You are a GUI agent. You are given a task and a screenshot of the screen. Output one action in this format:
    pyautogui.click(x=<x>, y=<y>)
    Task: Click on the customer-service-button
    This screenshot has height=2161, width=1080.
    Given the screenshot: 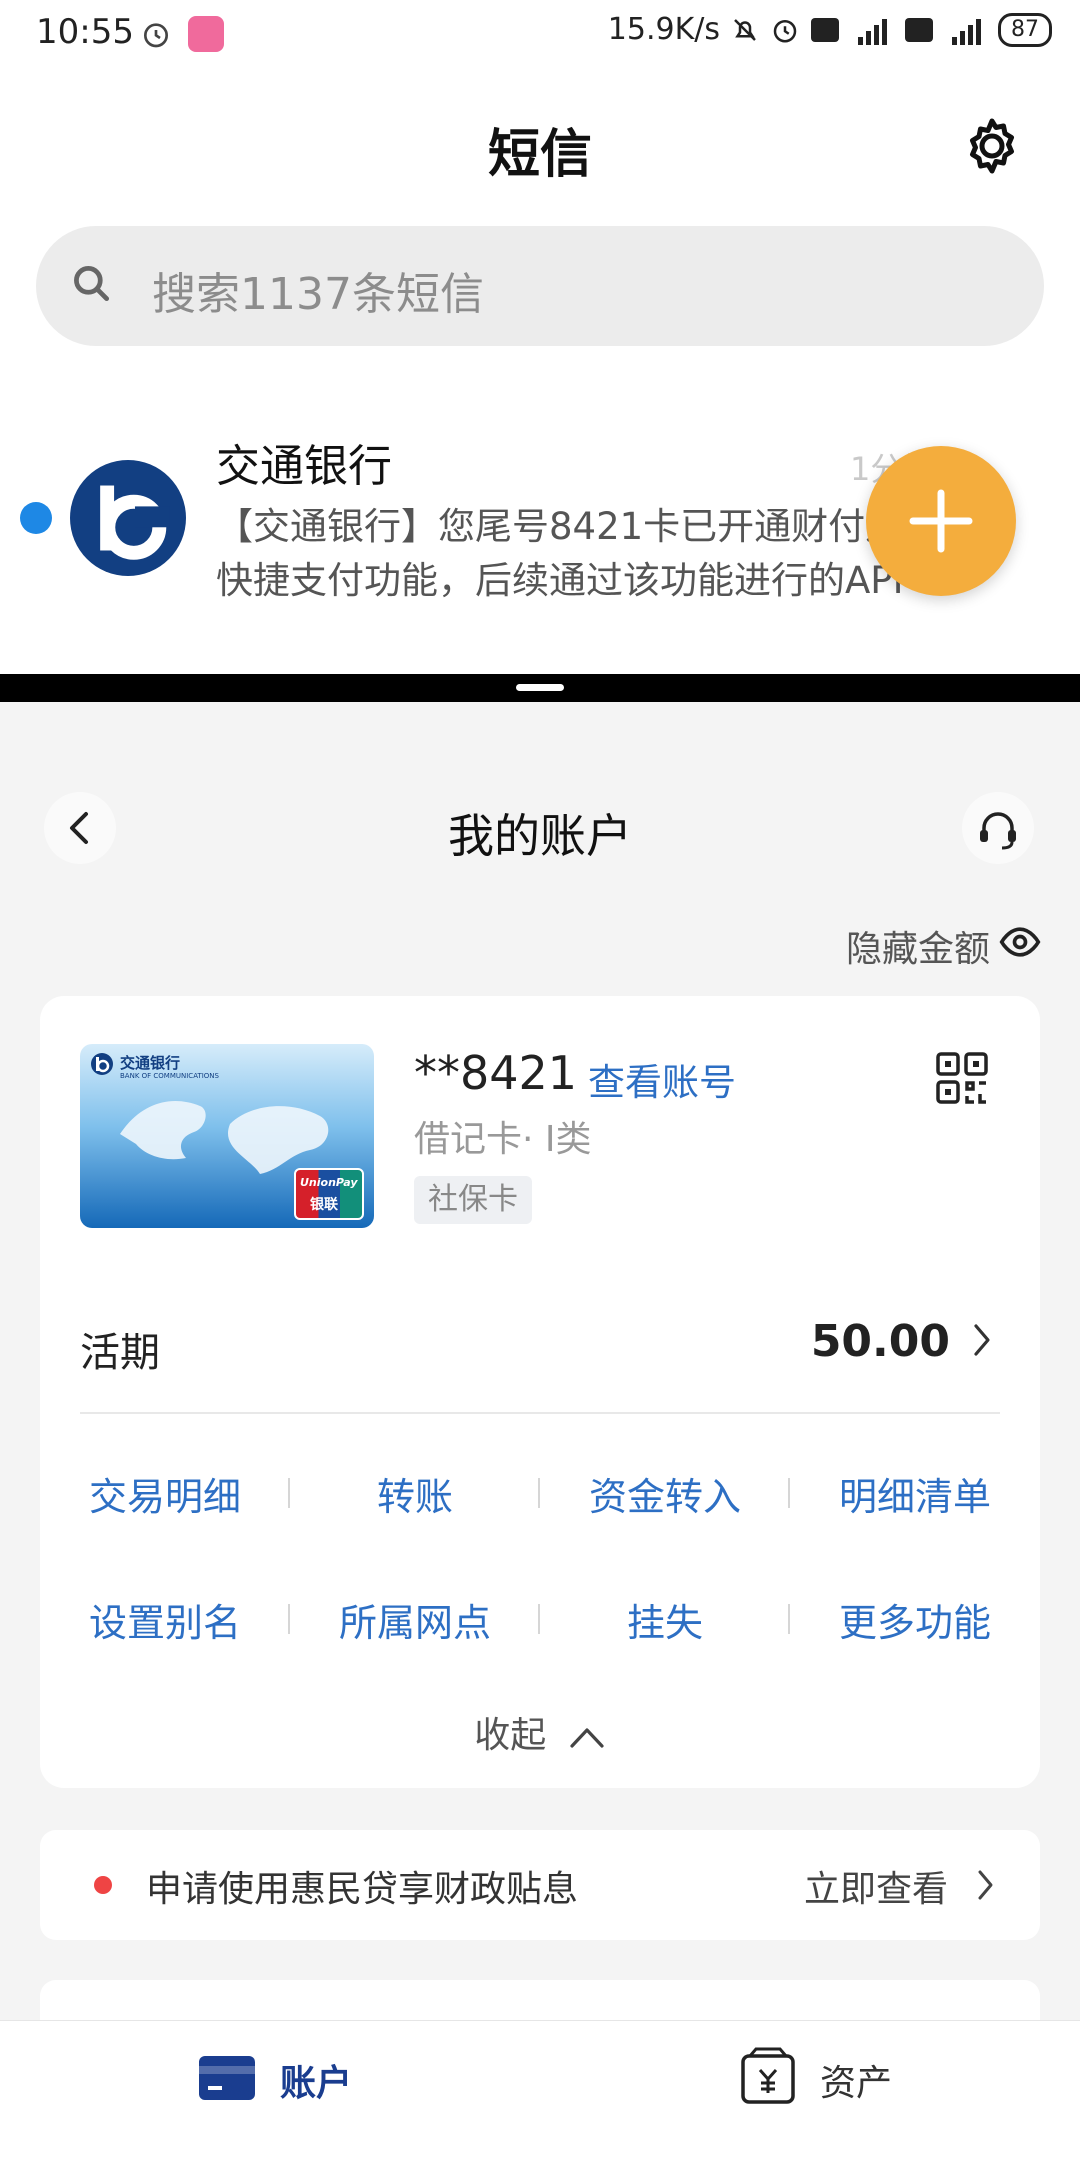 What is the action you would take?
    pyautogui.click(x=998, y=828)
    